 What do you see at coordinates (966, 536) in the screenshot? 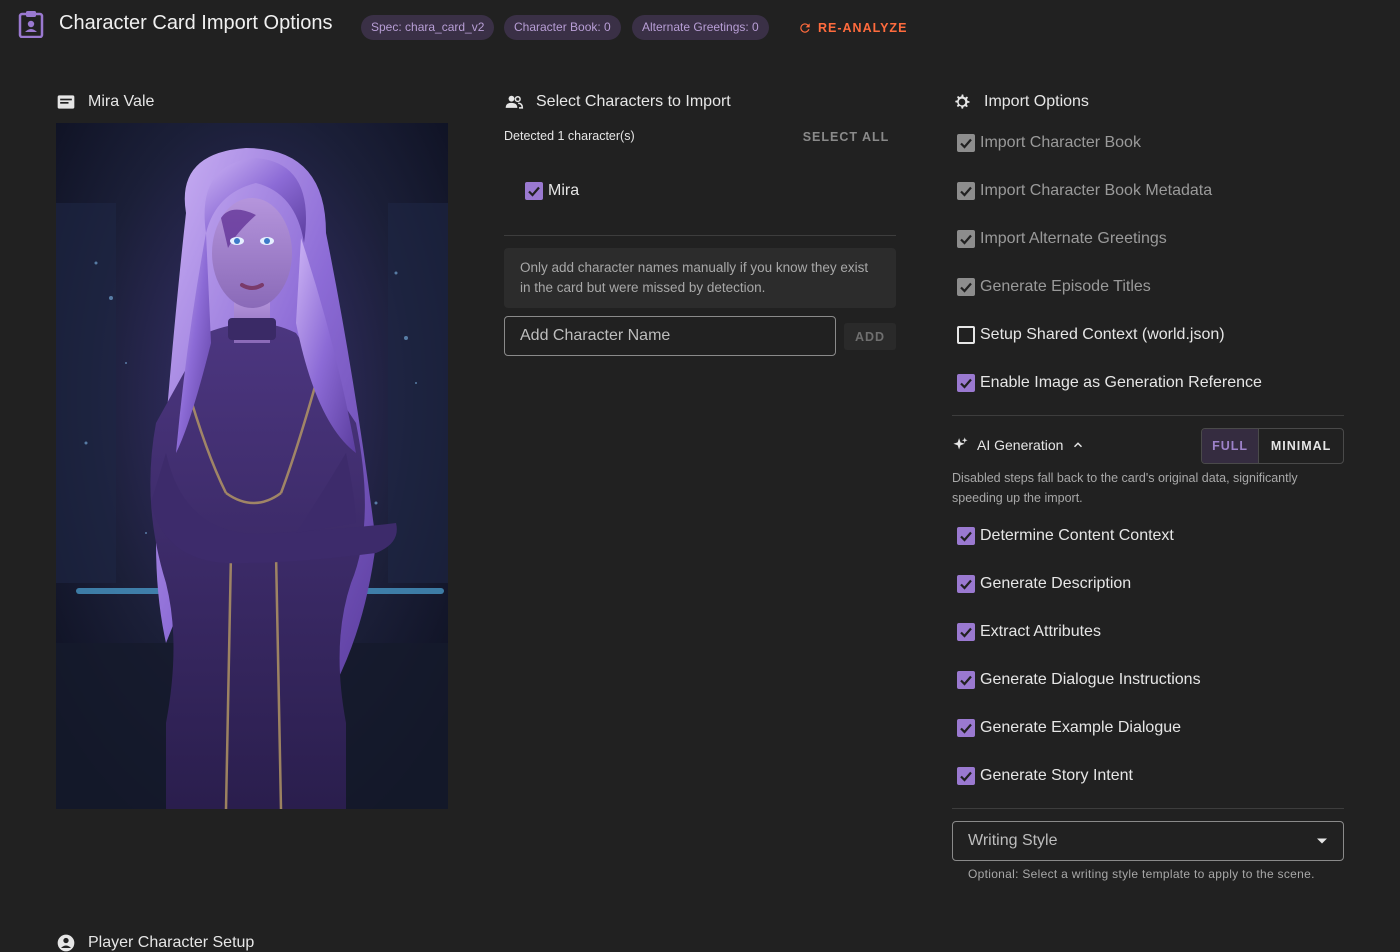
I see `determine-content-context-checkbox` at bounding box center [966, 536].